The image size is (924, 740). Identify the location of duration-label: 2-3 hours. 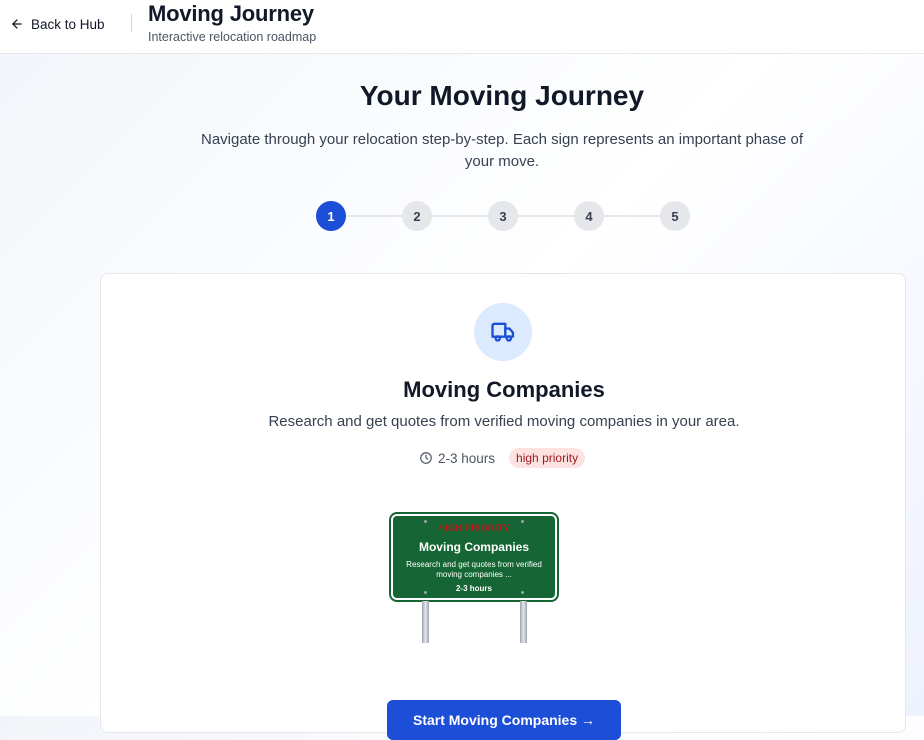
(467, 458).